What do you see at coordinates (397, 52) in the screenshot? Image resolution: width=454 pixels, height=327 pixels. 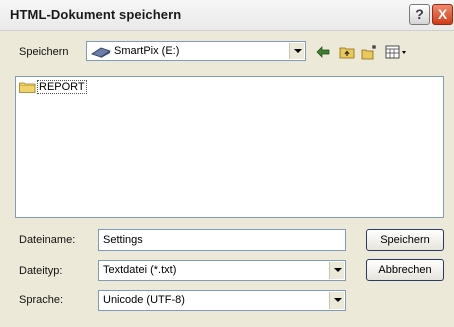 I see `view-menu-icon` at bounding box center [397, 52].